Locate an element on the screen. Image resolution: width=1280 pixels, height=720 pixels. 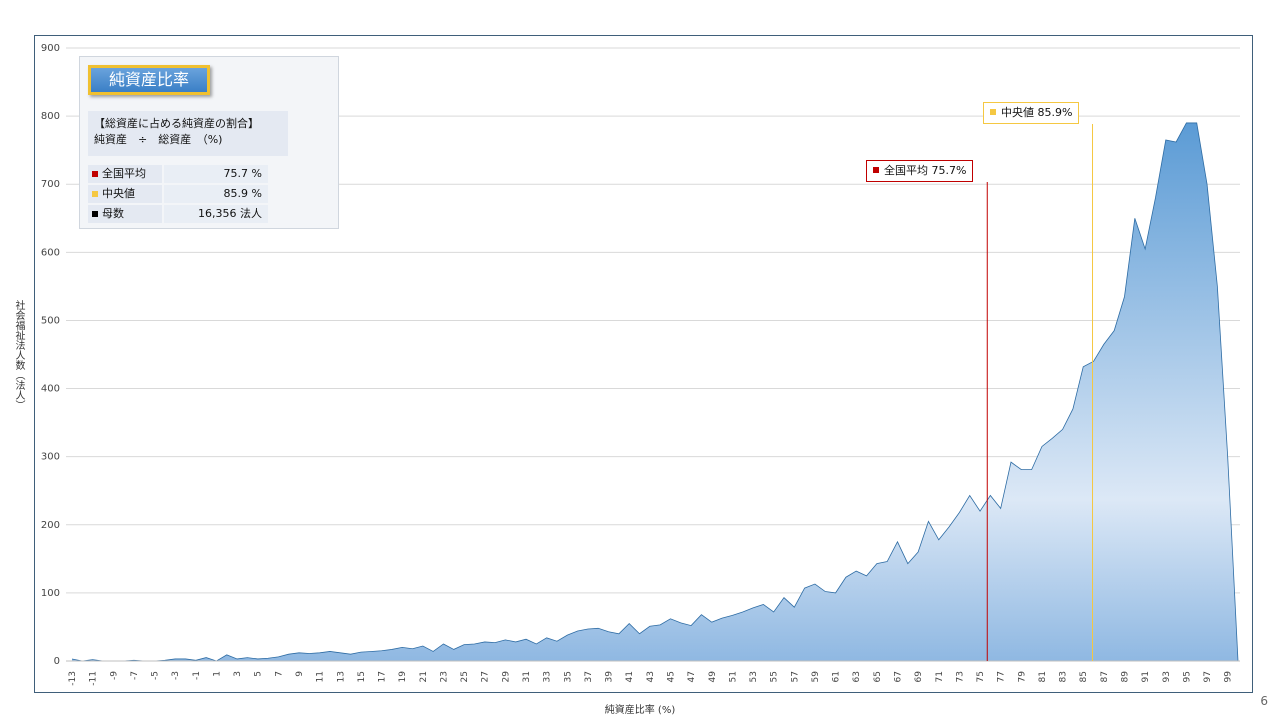
x-tick-label: 7 is located at coordinates (279, 674).